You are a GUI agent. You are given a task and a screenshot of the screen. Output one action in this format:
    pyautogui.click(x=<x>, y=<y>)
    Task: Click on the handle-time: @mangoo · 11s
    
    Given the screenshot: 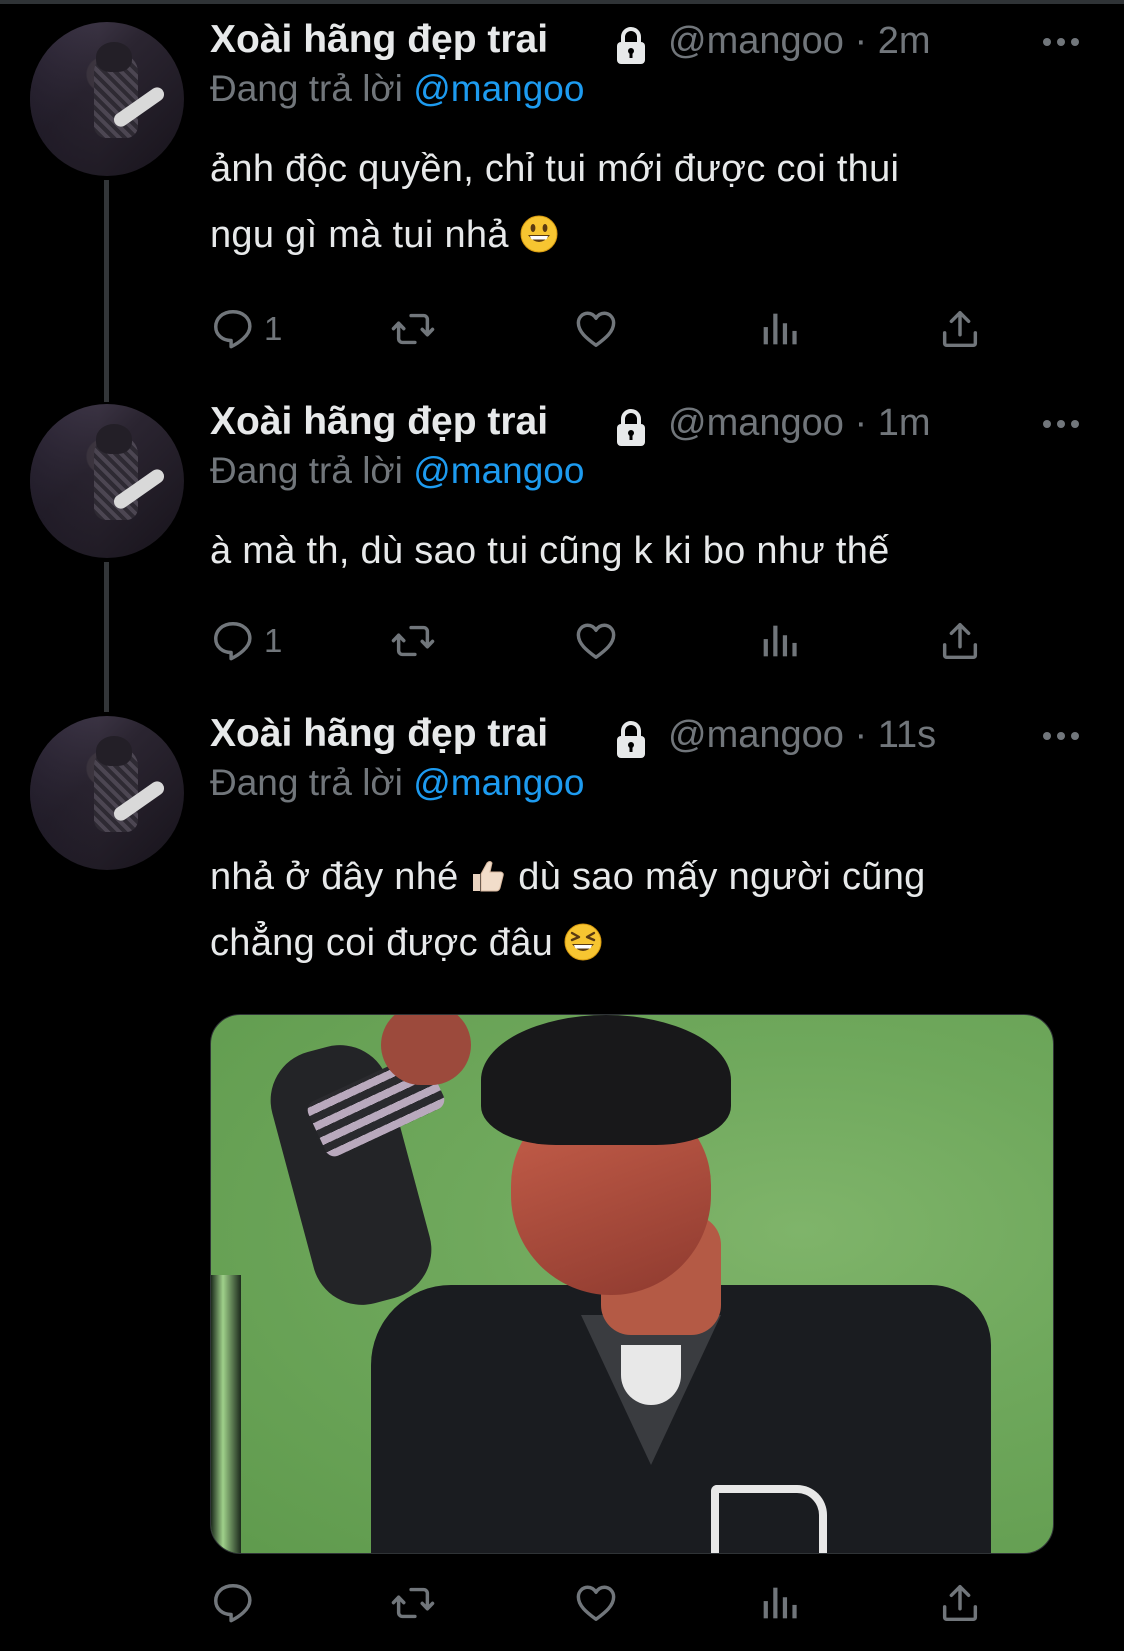 What is the action you would take?
    pyautogui.click(x=802, y=735)
    